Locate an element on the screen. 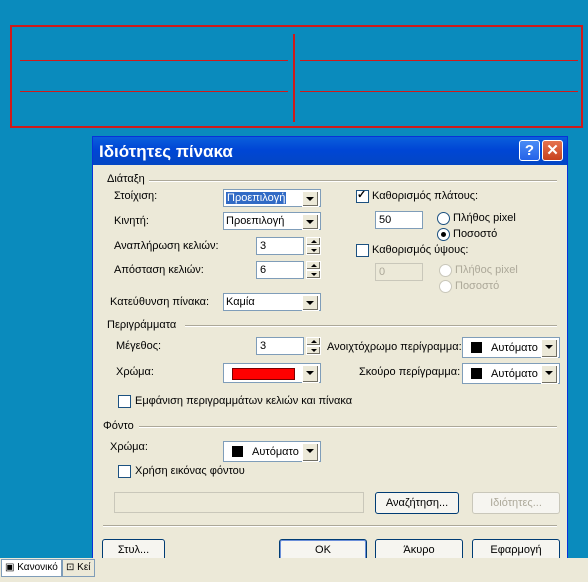  light-border-label: Ανοιχτόχρωμο περίγραμμα: is located at coordinates (394, 347).